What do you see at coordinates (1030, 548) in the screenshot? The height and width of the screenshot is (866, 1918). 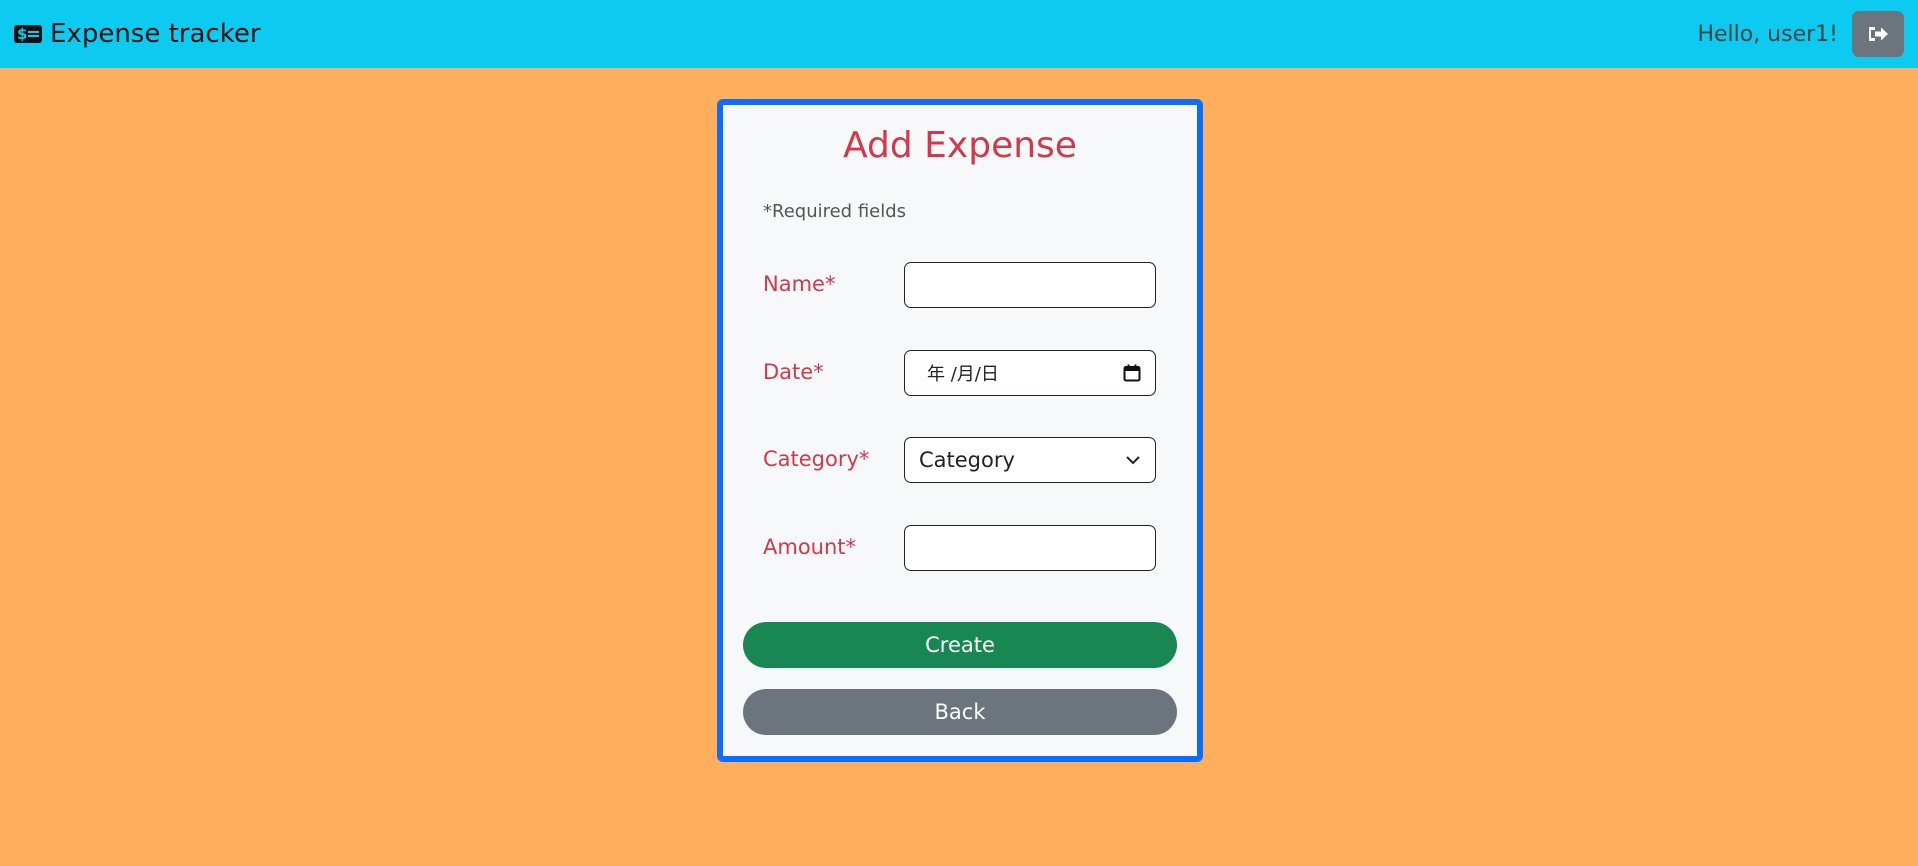 I see `amount-input` at bounding box center [1030, 548].